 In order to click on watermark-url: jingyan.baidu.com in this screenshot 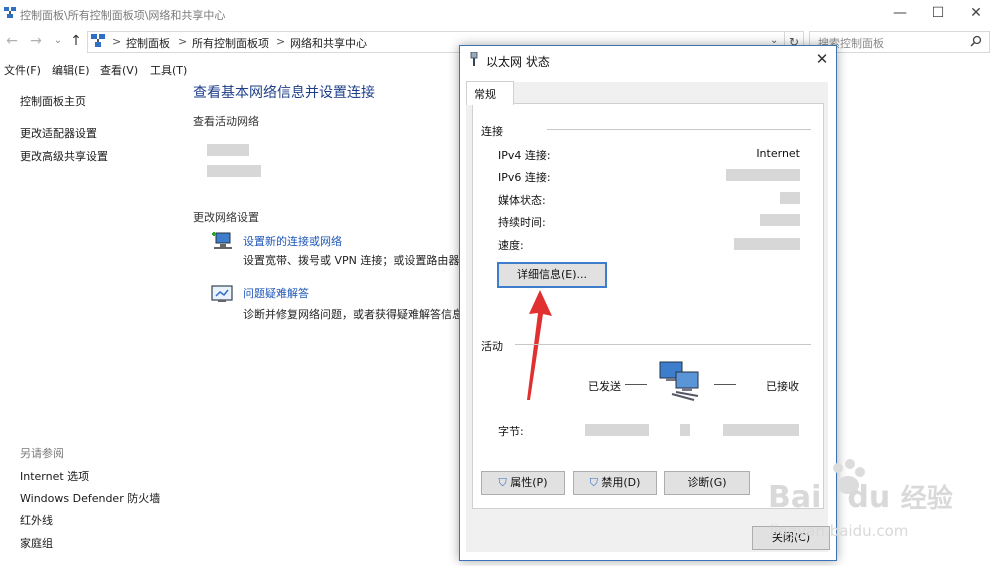, I will do `click(839, 531)`.